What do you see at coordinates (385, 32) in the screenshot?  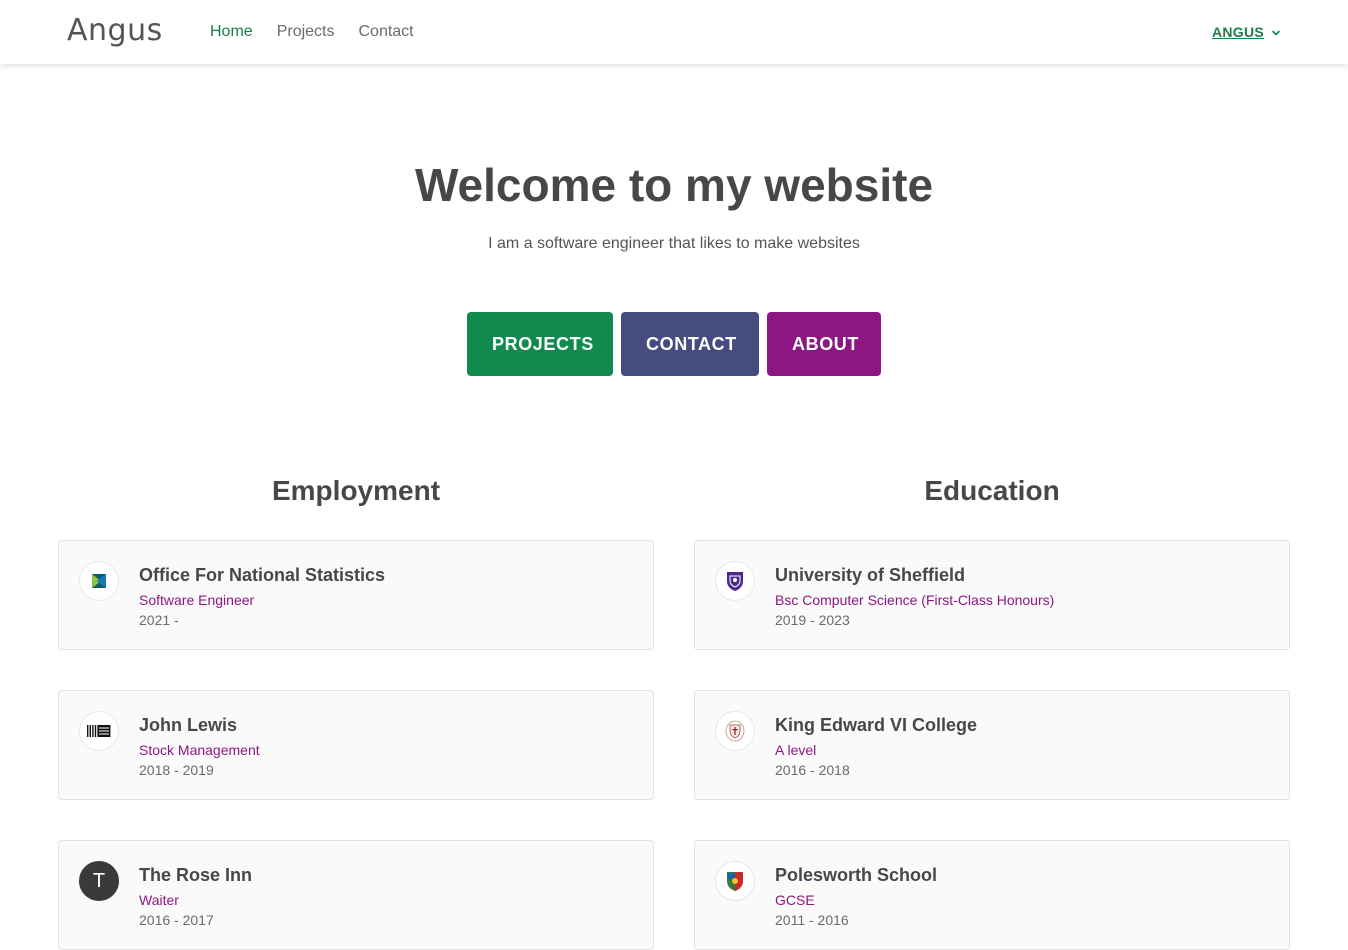 I see `nav-link-contact: Contact` at bounding box center [385, 32].